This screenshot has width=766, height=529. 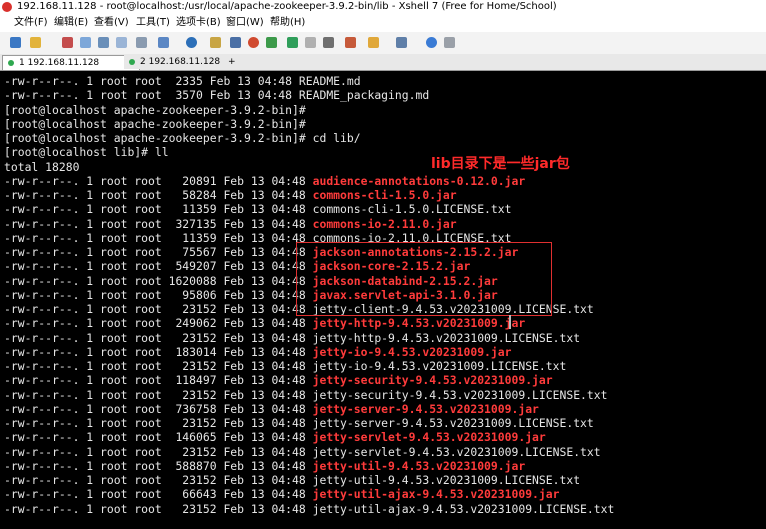 What do you see at coordinates (35, 42) in the screenshot?
I see `open-folder-icon` at bounding box center [35, 42].